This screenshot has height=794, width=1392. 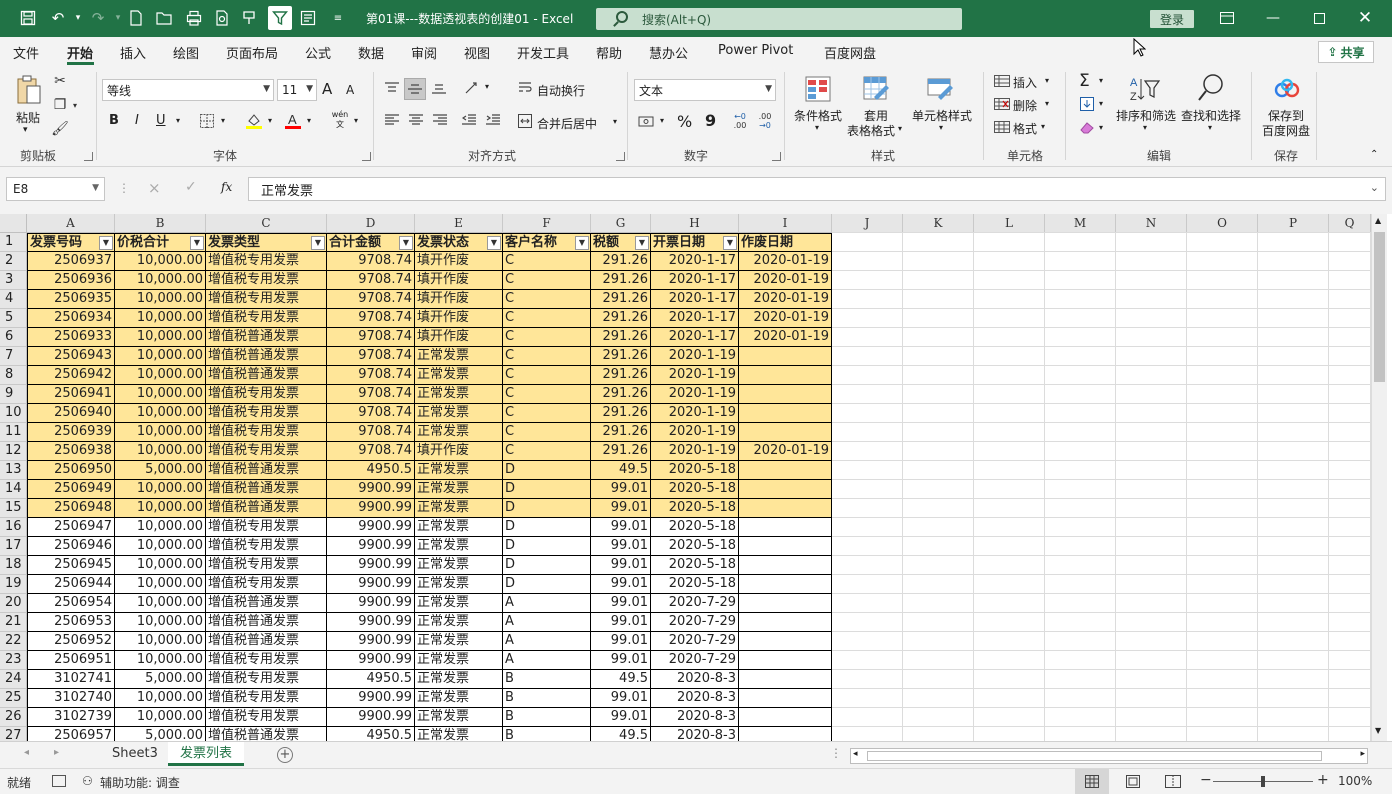 I want to click on scroll-down-icon: ▼, so click(x=1378, y=730).